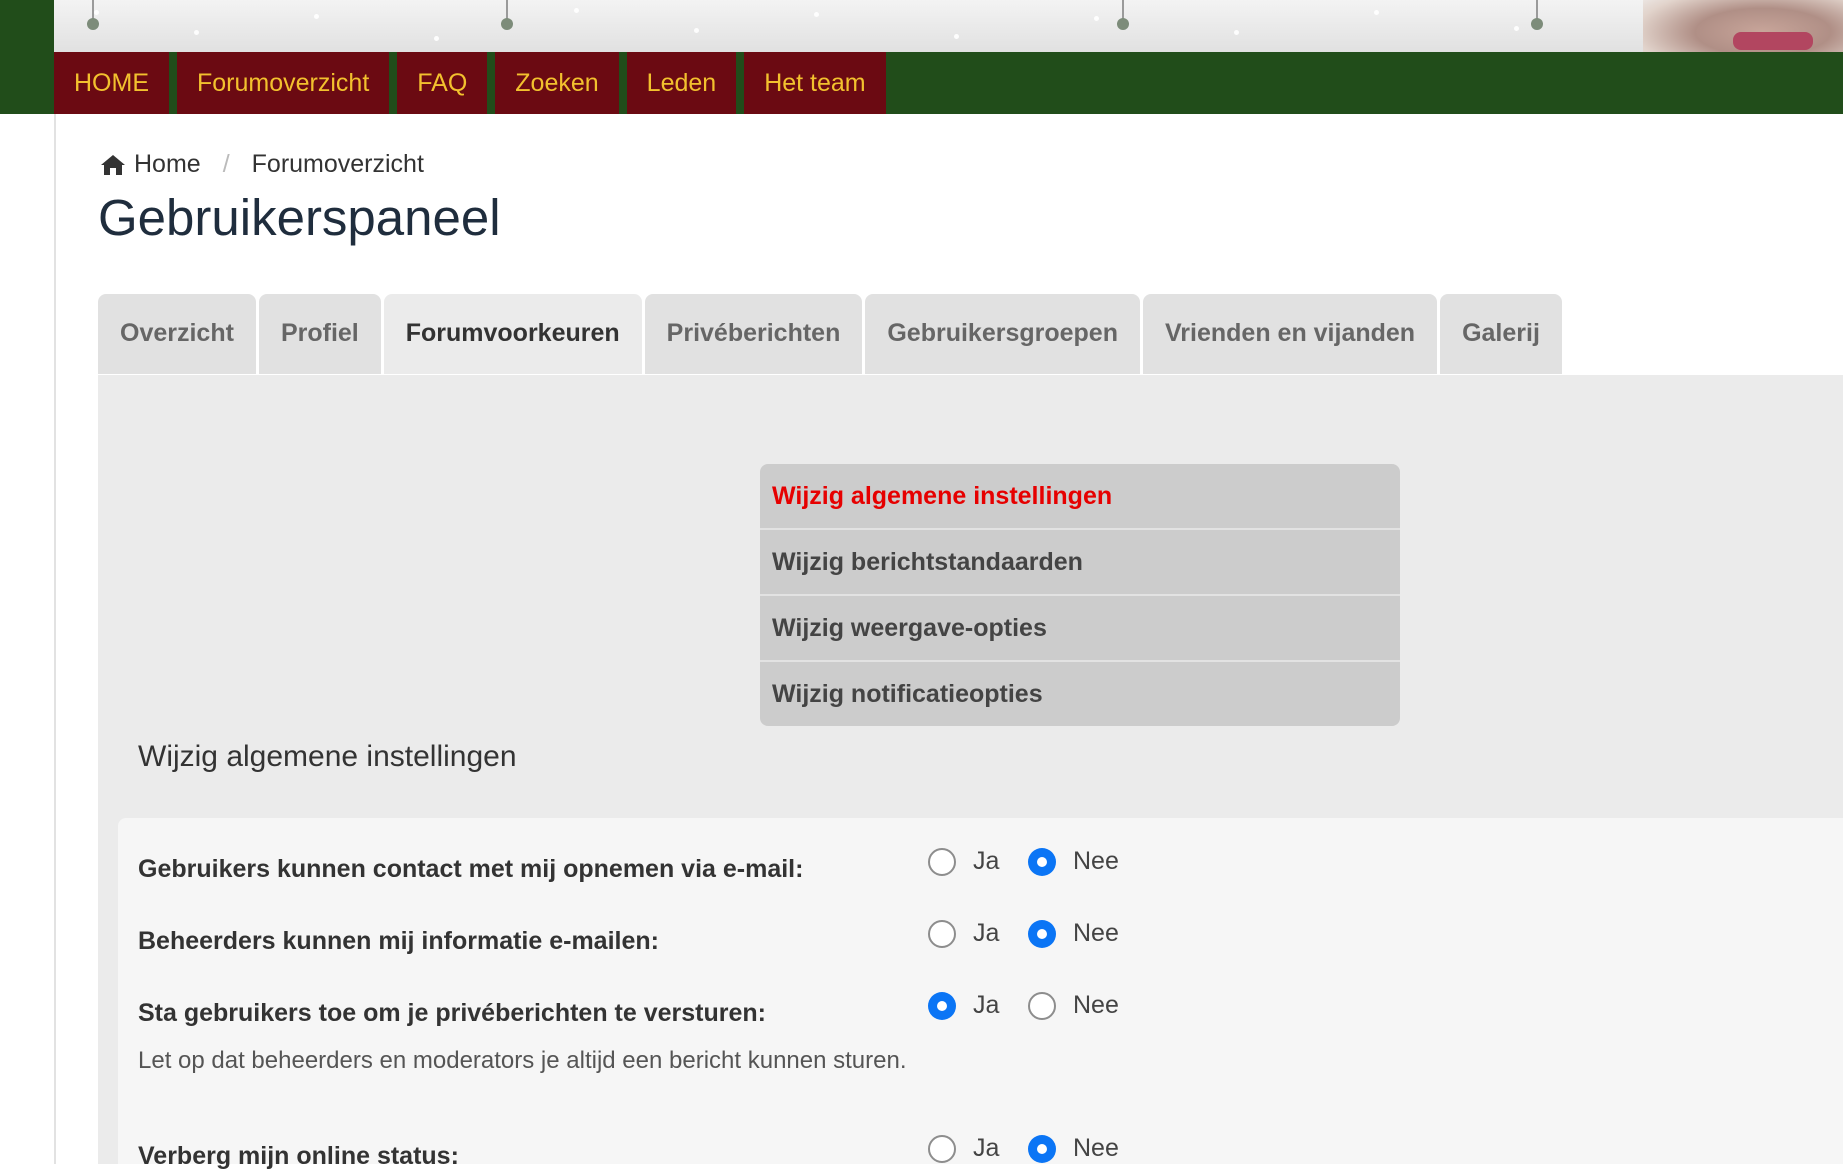 This screenshot has width=1843, height=1171. I want to click on nav-zoeken: Zoeken, so click(557, 83).